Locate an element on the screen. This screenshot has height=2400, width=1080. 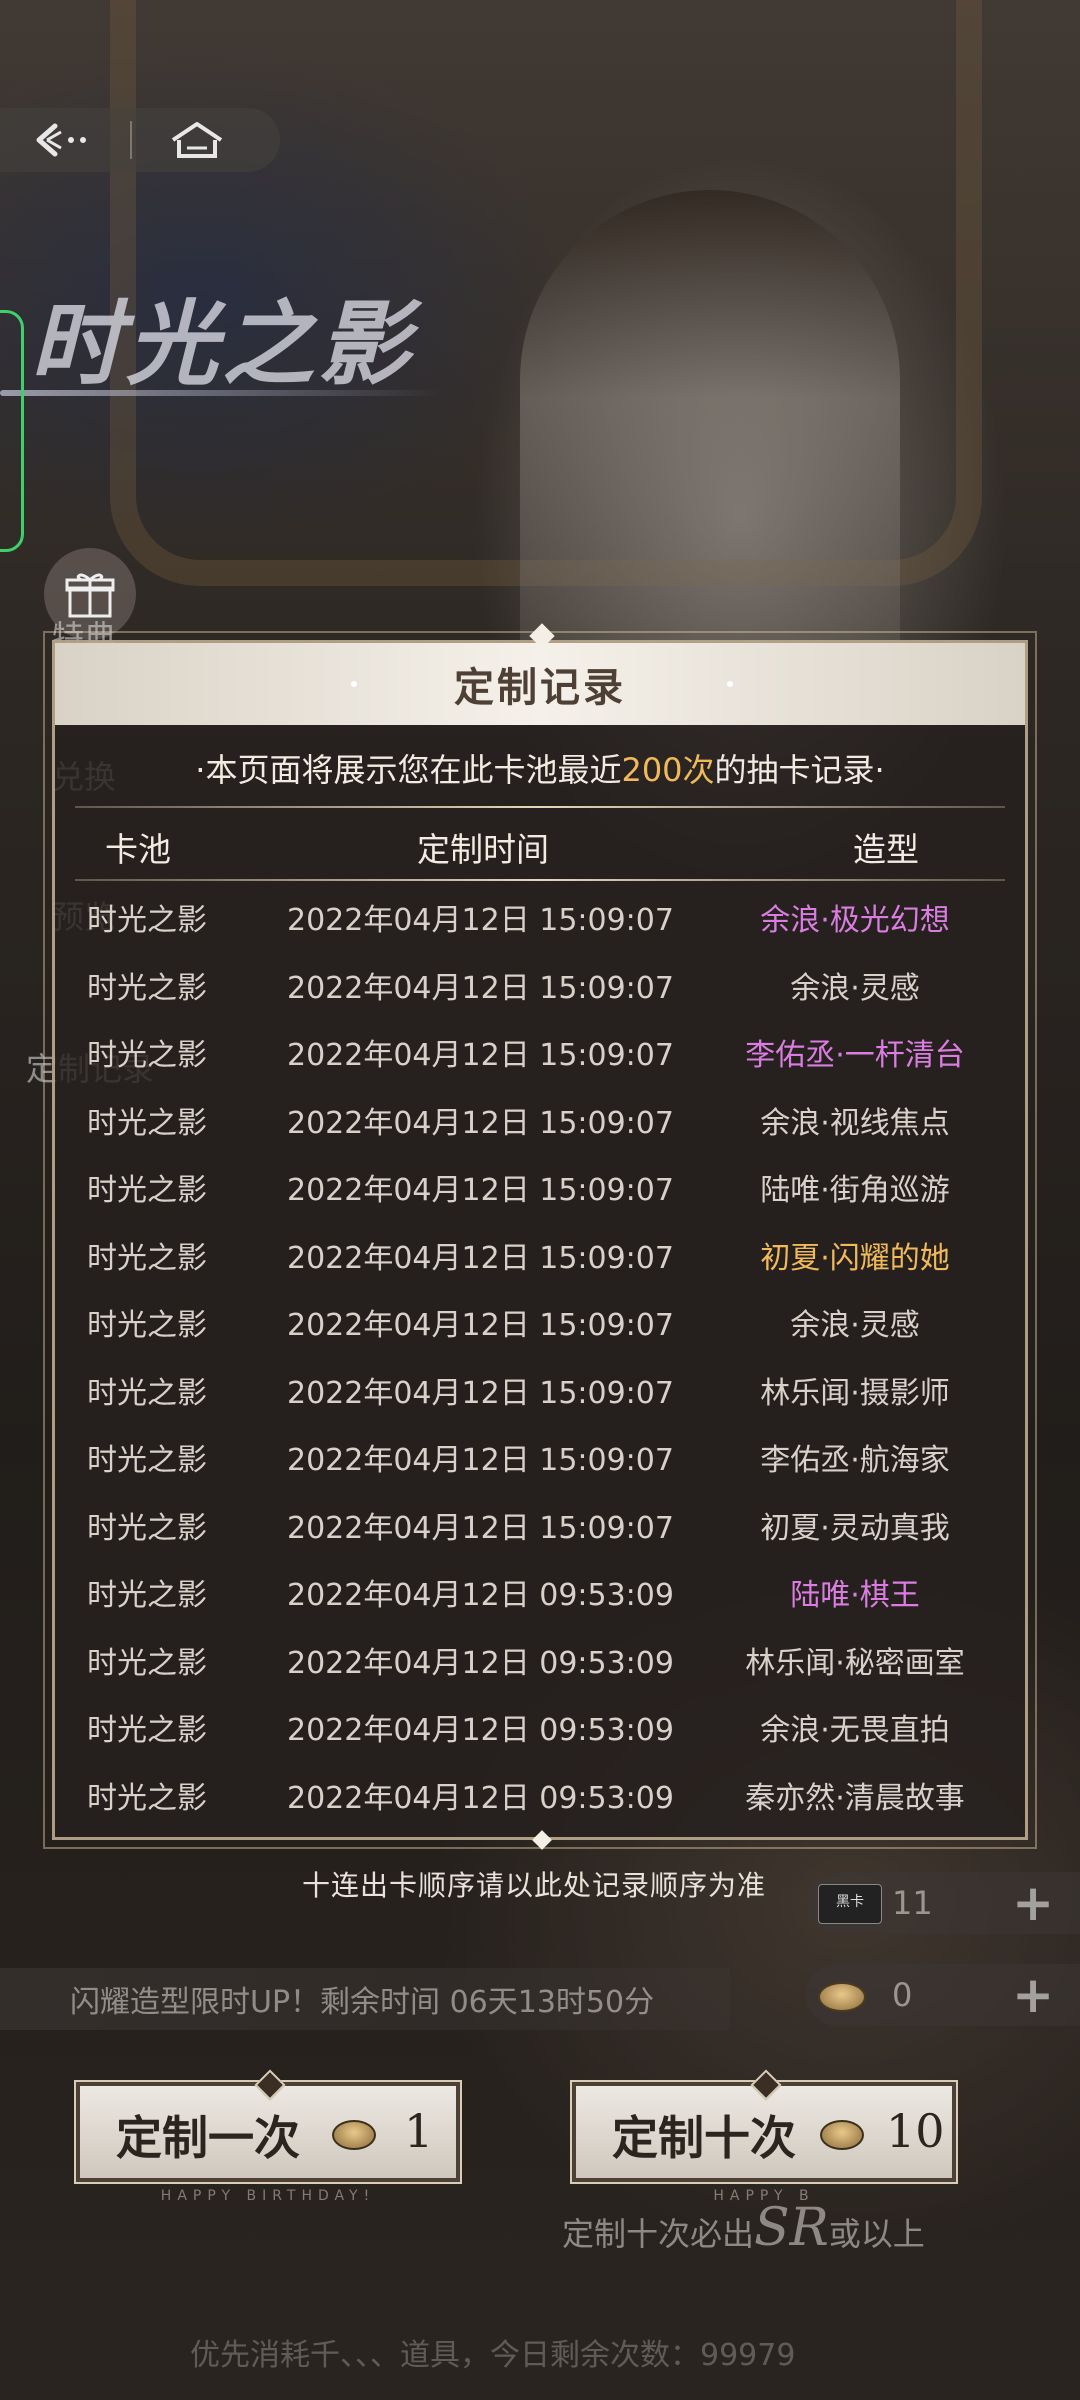
record-row: 时光之影 2022年04月12日 15:09:07 林乐闻·摄影师 is located at coordinates (540, 1387).